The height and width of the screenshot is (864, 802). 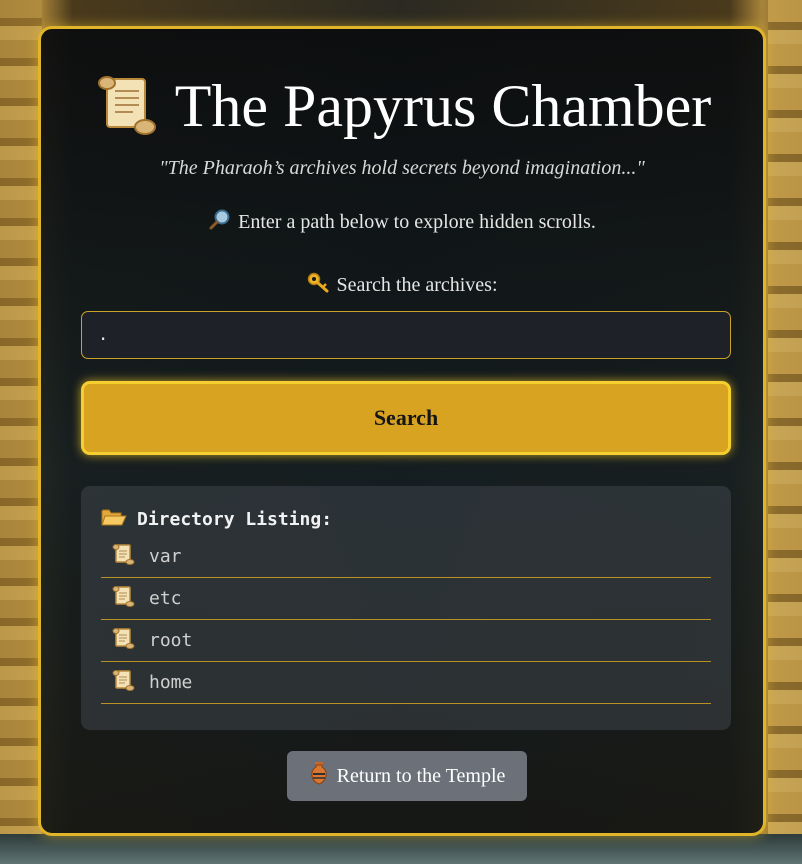 I want to click on directory-entry-name: var, so click(x=165, y=556).